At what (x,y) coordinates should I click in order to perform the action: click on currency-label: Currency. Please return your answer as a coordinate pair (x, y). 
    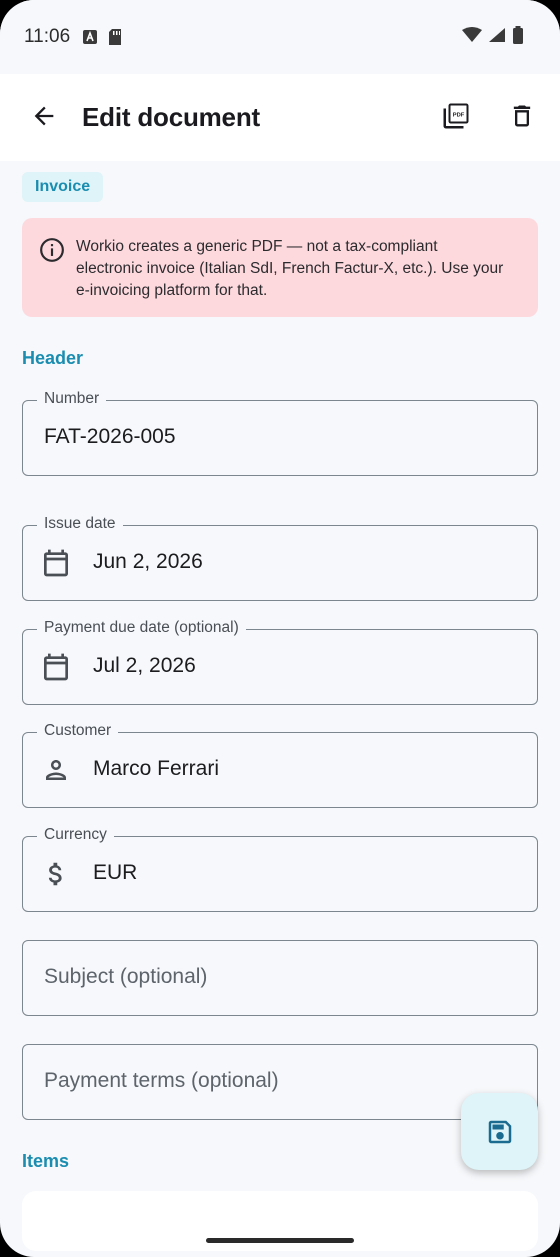
    Looking at the image, I should click on (75, 835).